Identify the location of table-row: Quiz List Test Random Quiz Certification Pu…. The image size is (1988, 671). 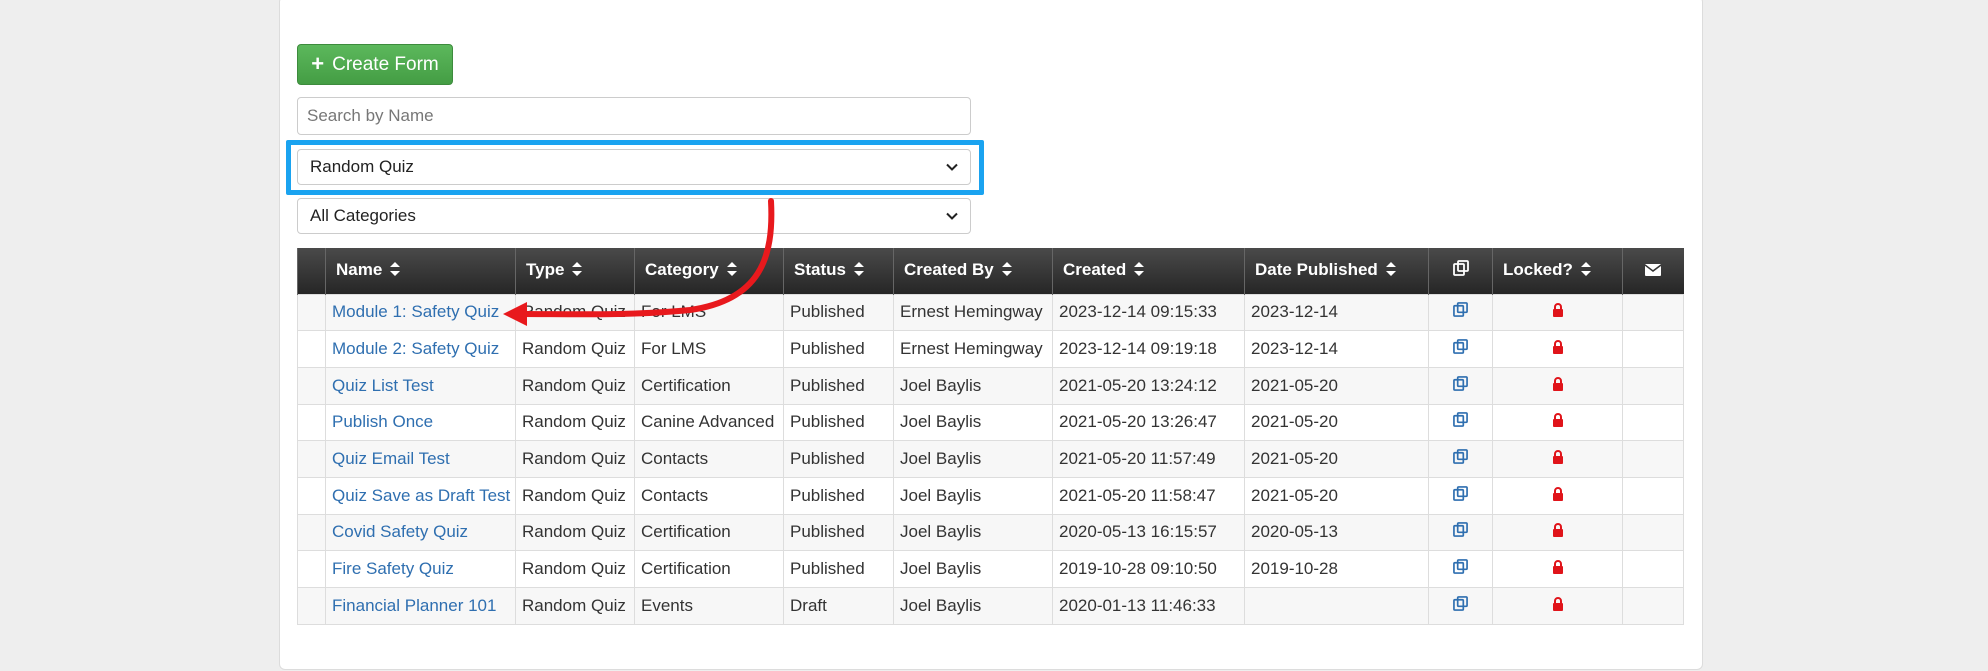
(990, 385).